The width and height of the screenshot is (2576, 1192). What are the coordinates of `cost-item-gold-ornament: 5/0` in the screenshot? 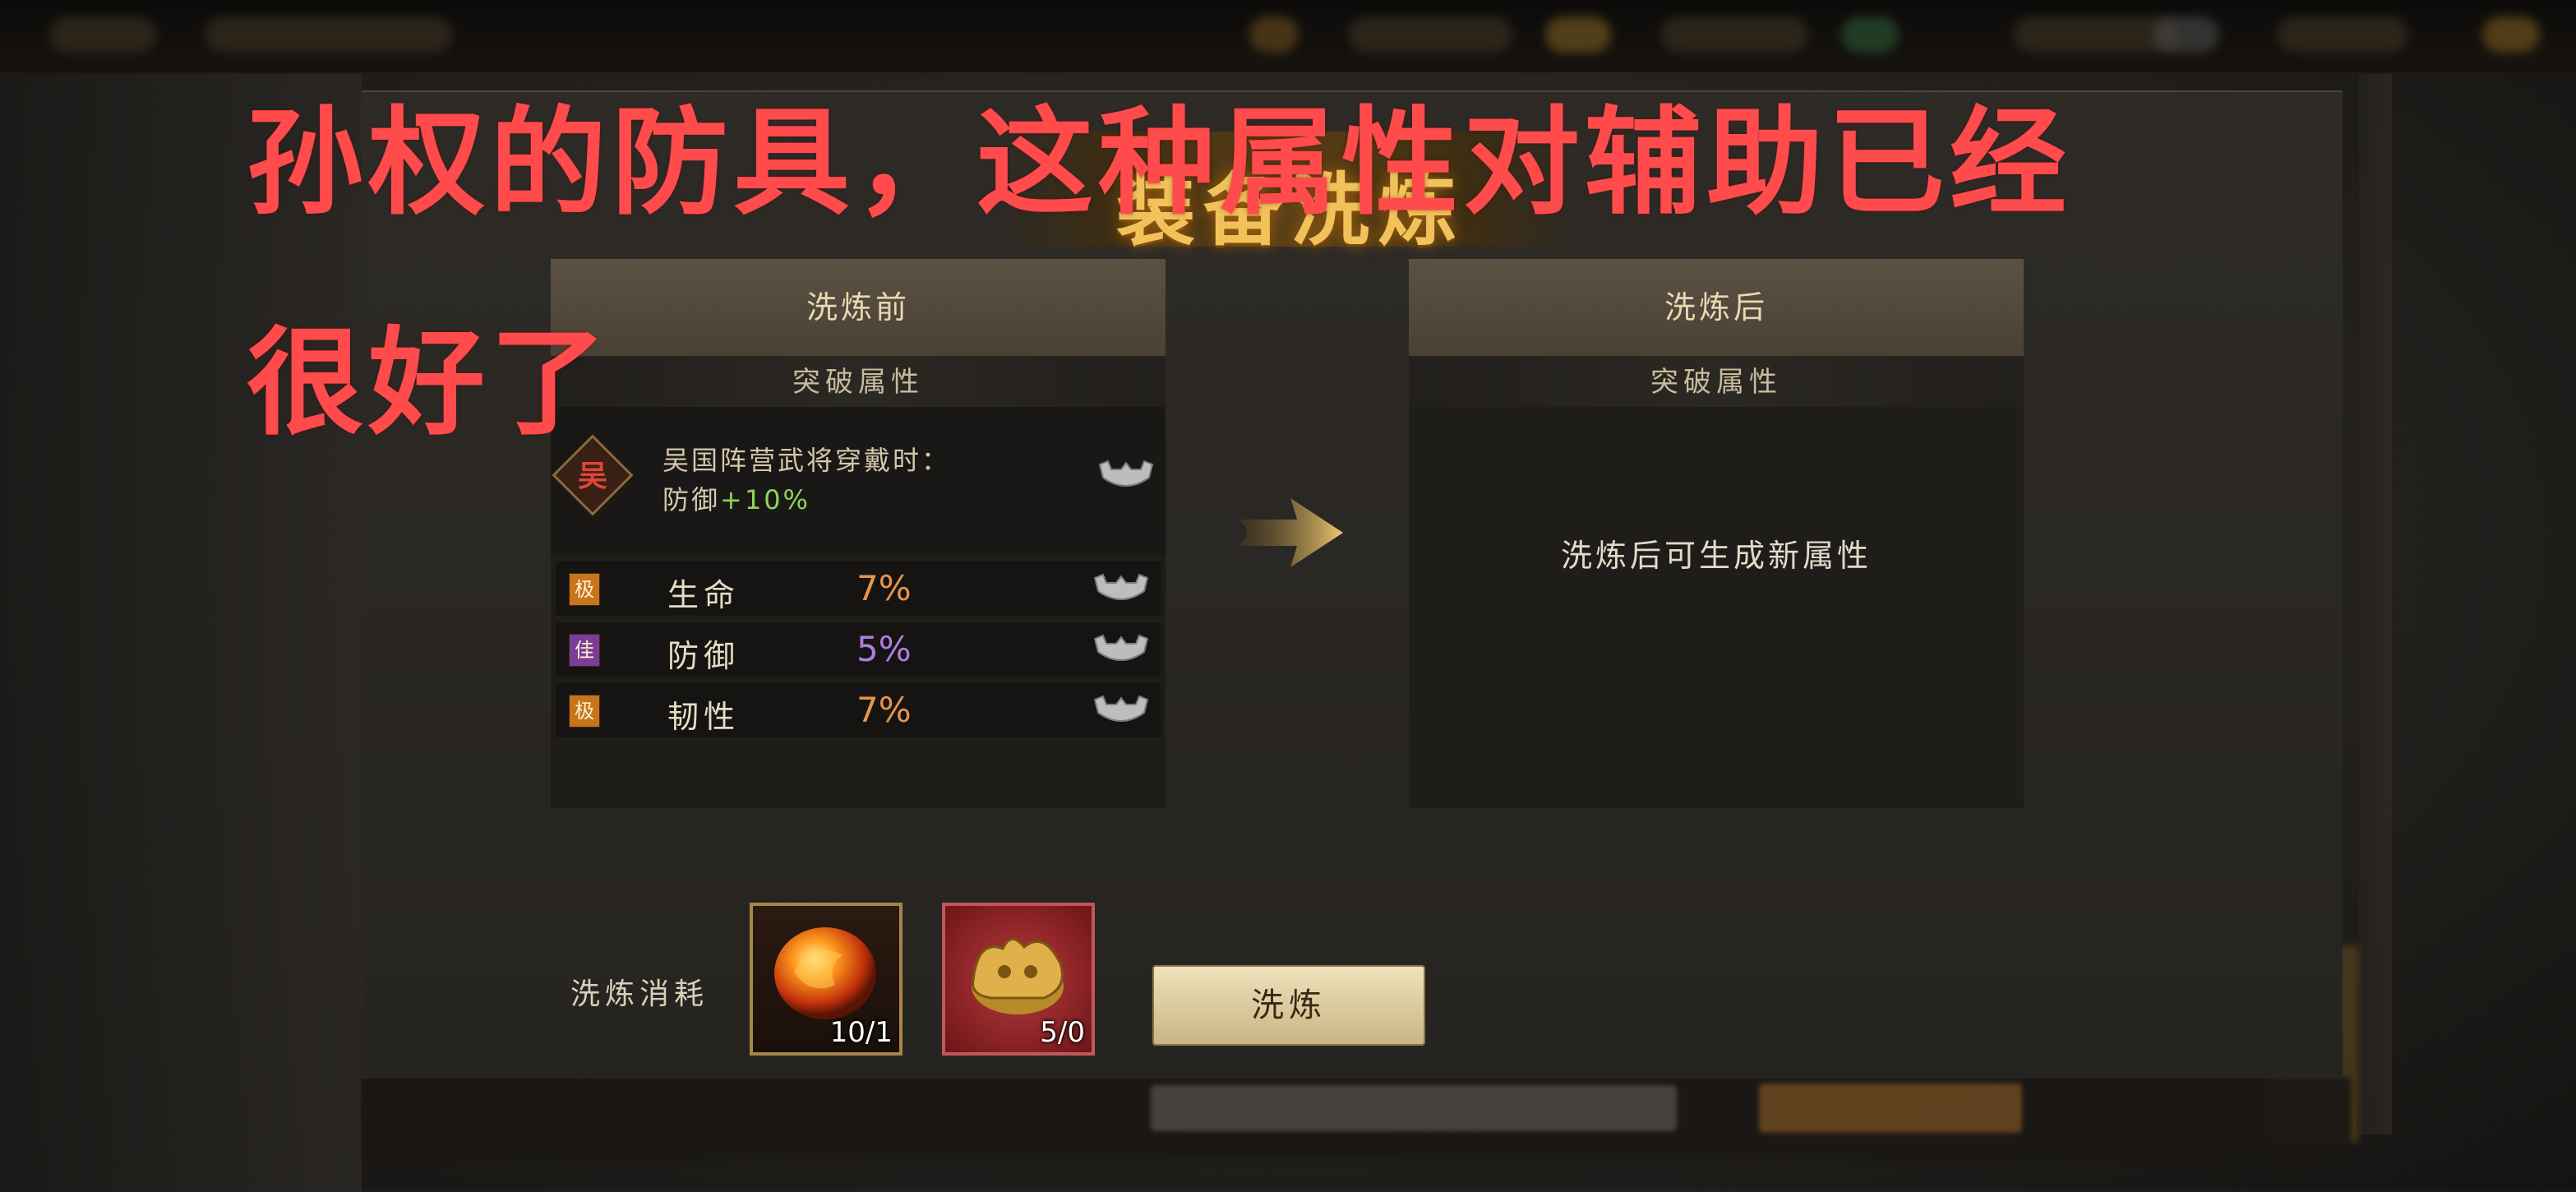 It's located at (1019, 979).